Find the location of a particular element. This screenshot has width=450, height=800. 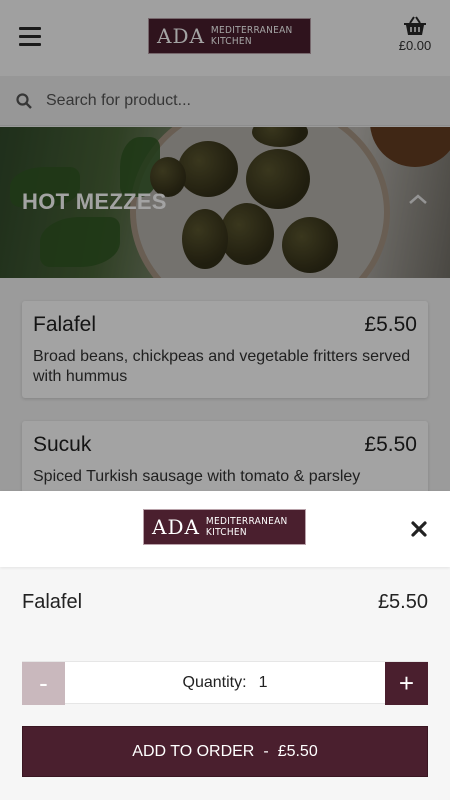

add-to-order-button: ADD TO ORDER - £5.50 is located at coordinates (225, 751).